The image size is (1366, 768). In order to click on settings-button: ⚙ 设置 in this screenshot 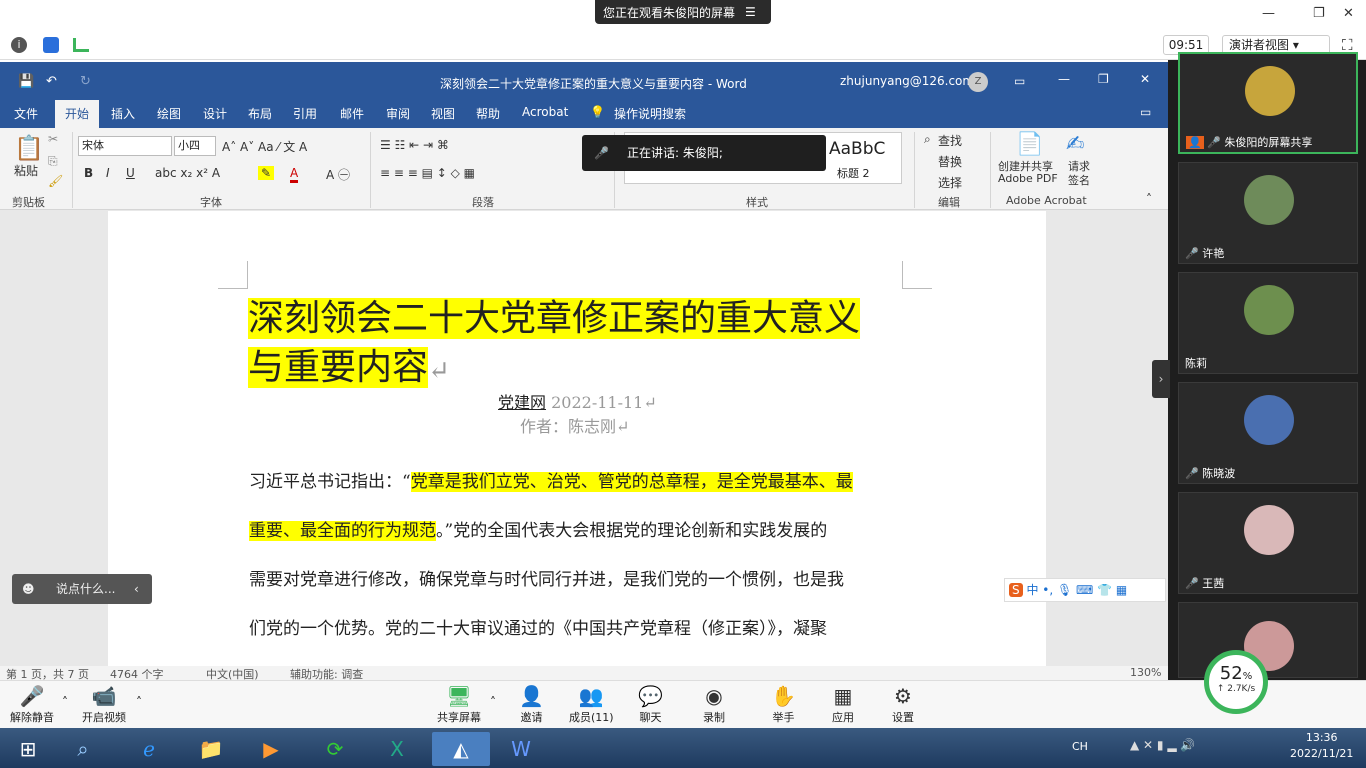, I will do `click(903, 704)`.